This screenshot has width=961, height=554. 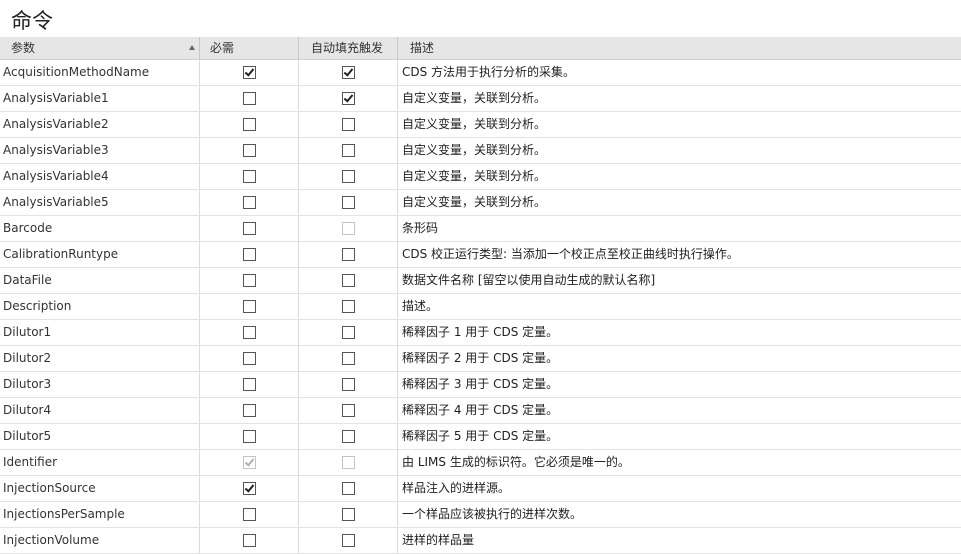 I want to click on param-name: Dilutor2, so click(x=100, y=358).